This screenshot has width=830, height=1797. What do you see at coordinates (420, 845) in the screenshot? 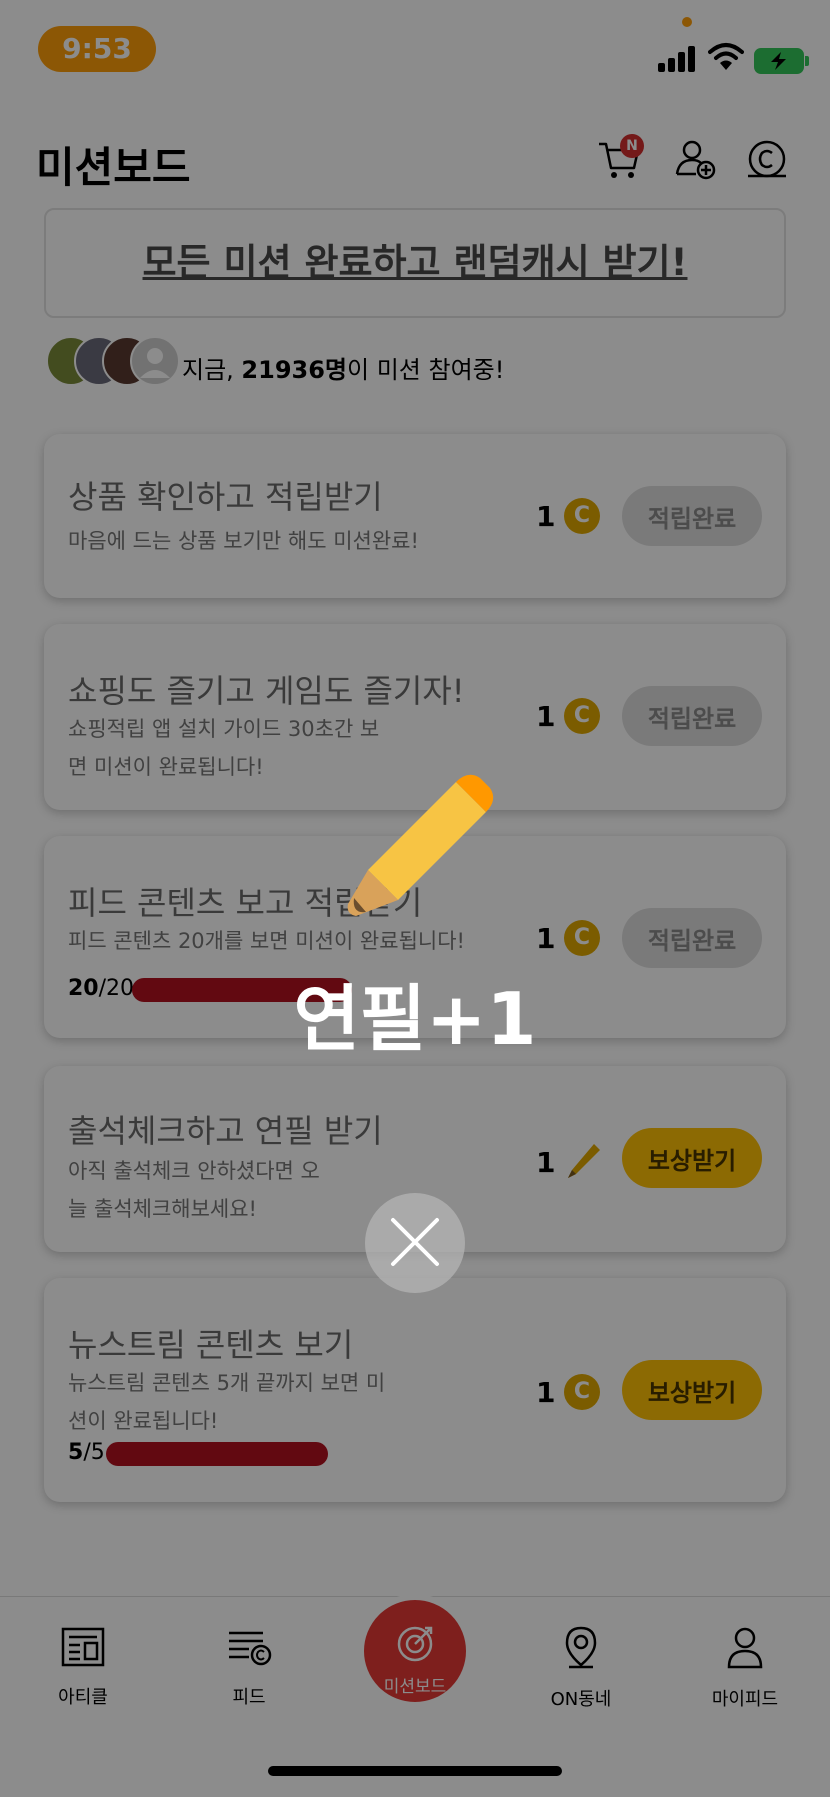
I see `pencil-icon` at bounding box center [420, 845].